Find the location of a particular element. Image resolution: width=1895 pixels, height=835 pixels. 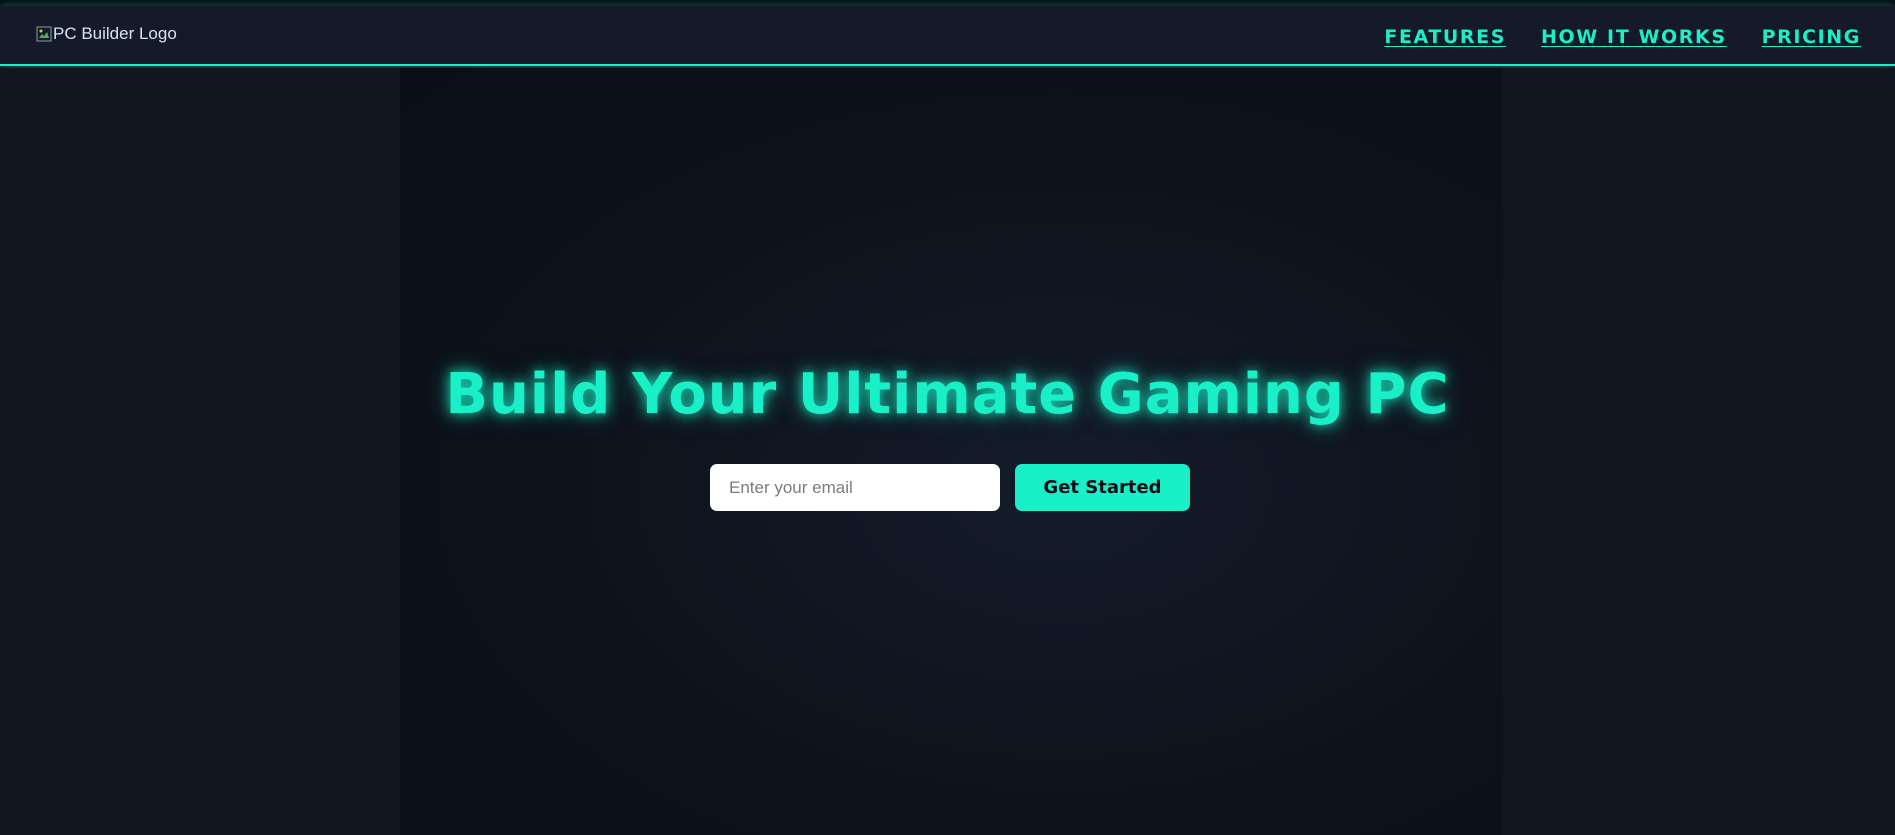

broken-image-icon is located at coordinates (44, 34).